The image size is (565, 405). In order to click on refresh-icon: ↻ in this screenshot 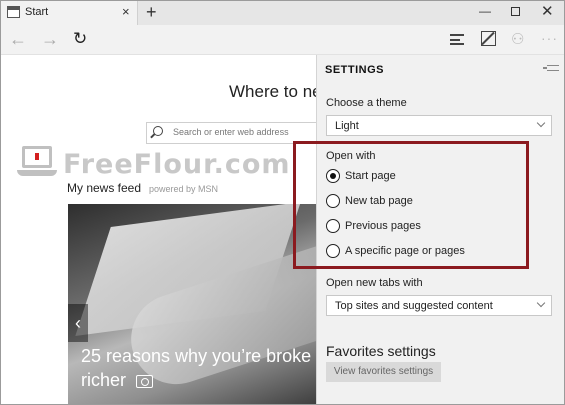, I will do `click(80, 39)`.